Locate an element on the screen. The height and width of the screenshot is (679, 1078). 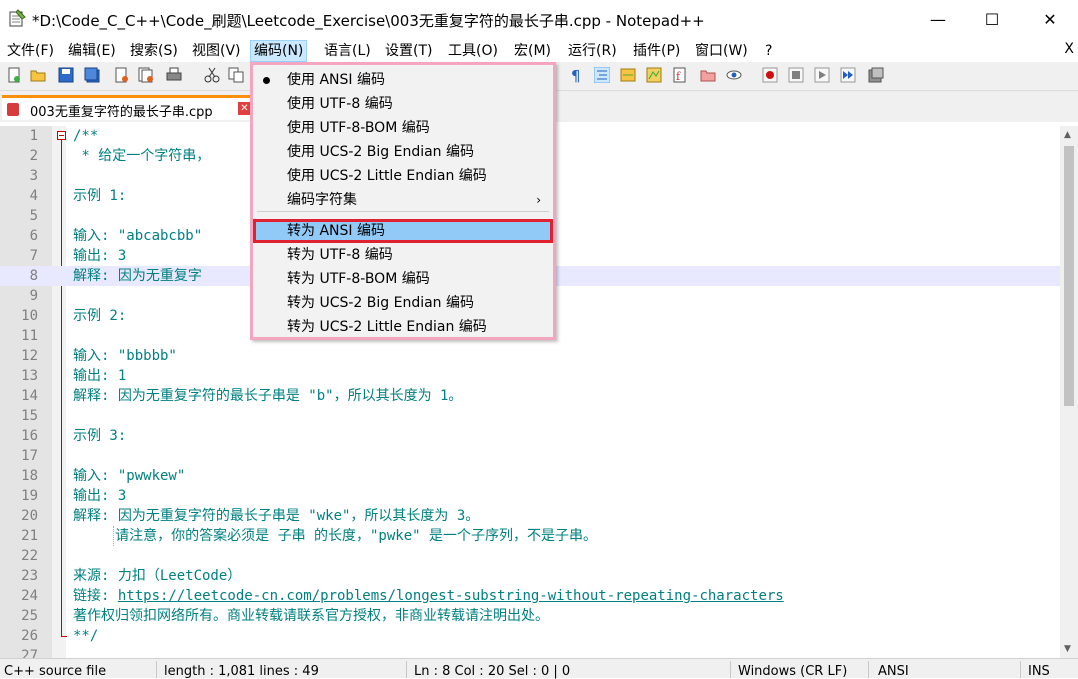
menu-file: 文件(F) is located at coordinates (30, 51).